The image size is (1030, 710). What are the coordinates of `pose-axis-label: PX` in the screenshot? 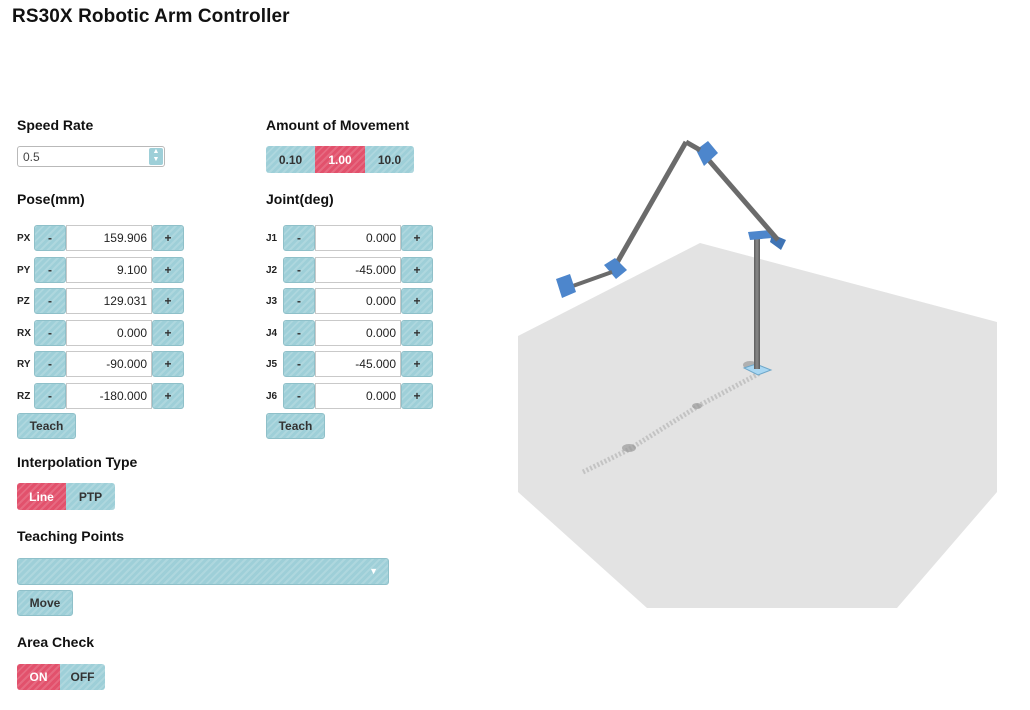 It's located at (24, 238).